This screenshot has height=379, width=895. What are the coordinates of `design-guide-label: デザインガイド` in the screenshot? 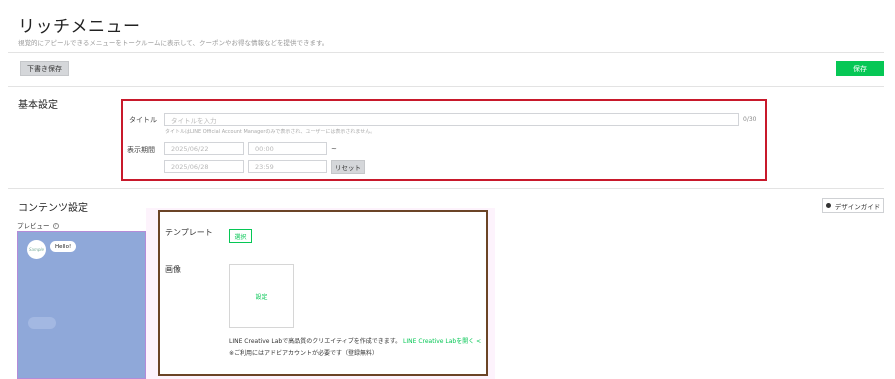 It's located at (857, 206).